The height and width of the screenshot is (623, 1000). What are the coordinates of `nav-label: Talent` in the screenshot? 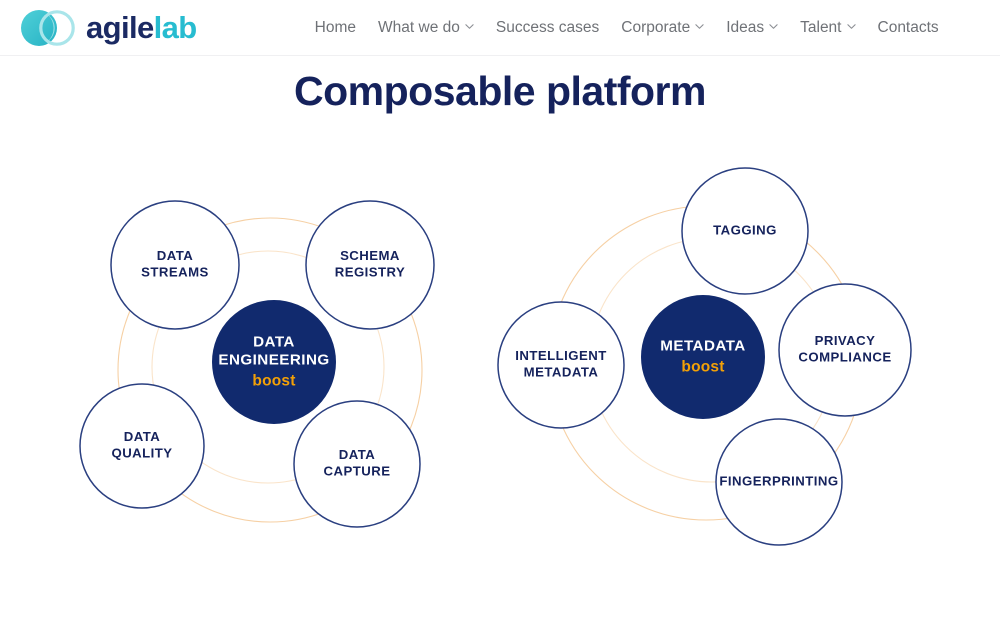 It's located at (821, 27).